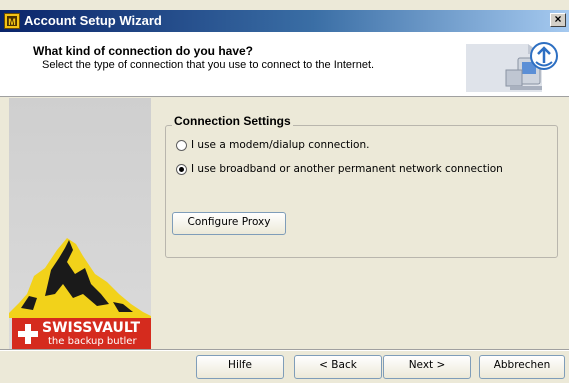  What do you see at coordinates (143, 51) in the screenshot?
I see `page-title: What kind of connection do you have?` at bounding box center [143, 51].